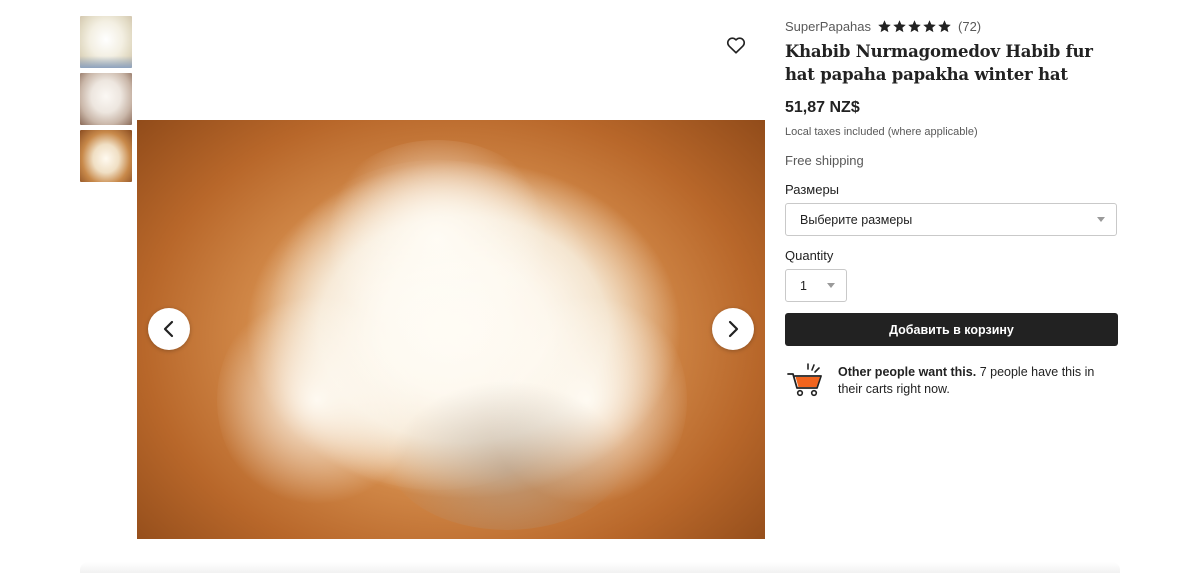  I want to click on demand-headline: Other people want this., so click(907, 372).